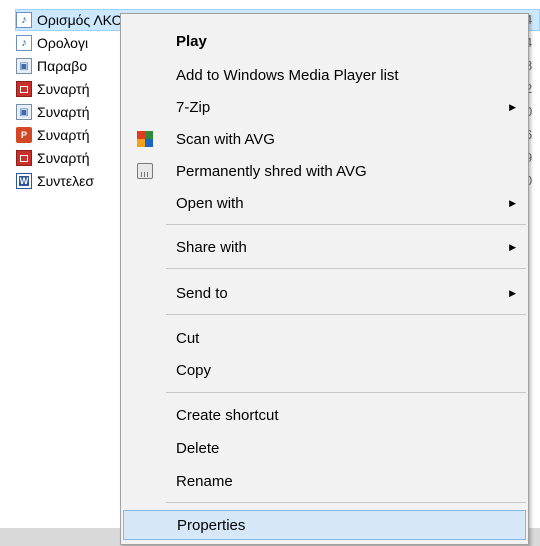 The image size is (540, 546). What do you see at coordinates (204, 481) in the screenshot?
I see `menu-item-label: Rename` at bounding box center [204, 481].